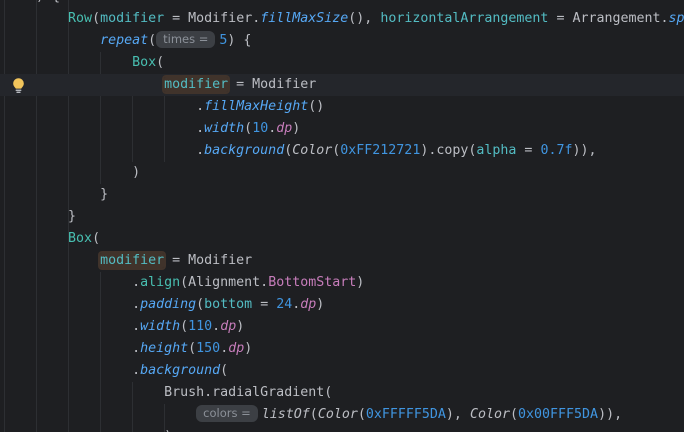 The image size is (684, 432). Describe the element at coordinates (284, 304) in the screenshot. I see `code-token: 24` at that location.